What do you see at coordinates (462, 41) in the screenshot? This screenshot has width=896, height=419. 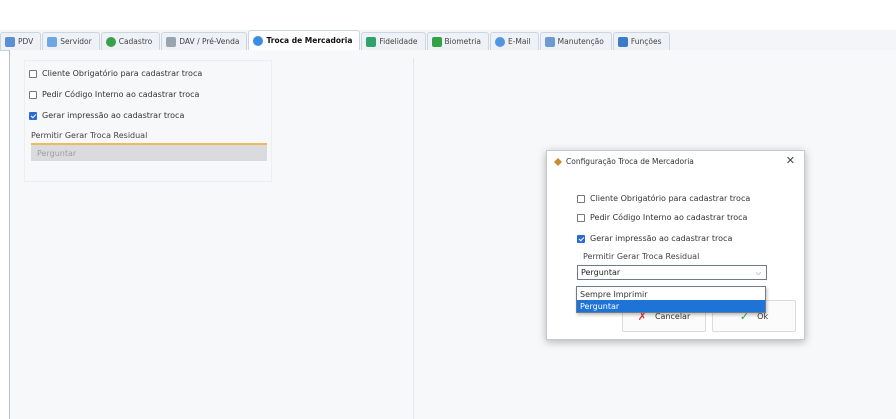 I see `tab-label: Biometria` at bounding box center [462, 41].